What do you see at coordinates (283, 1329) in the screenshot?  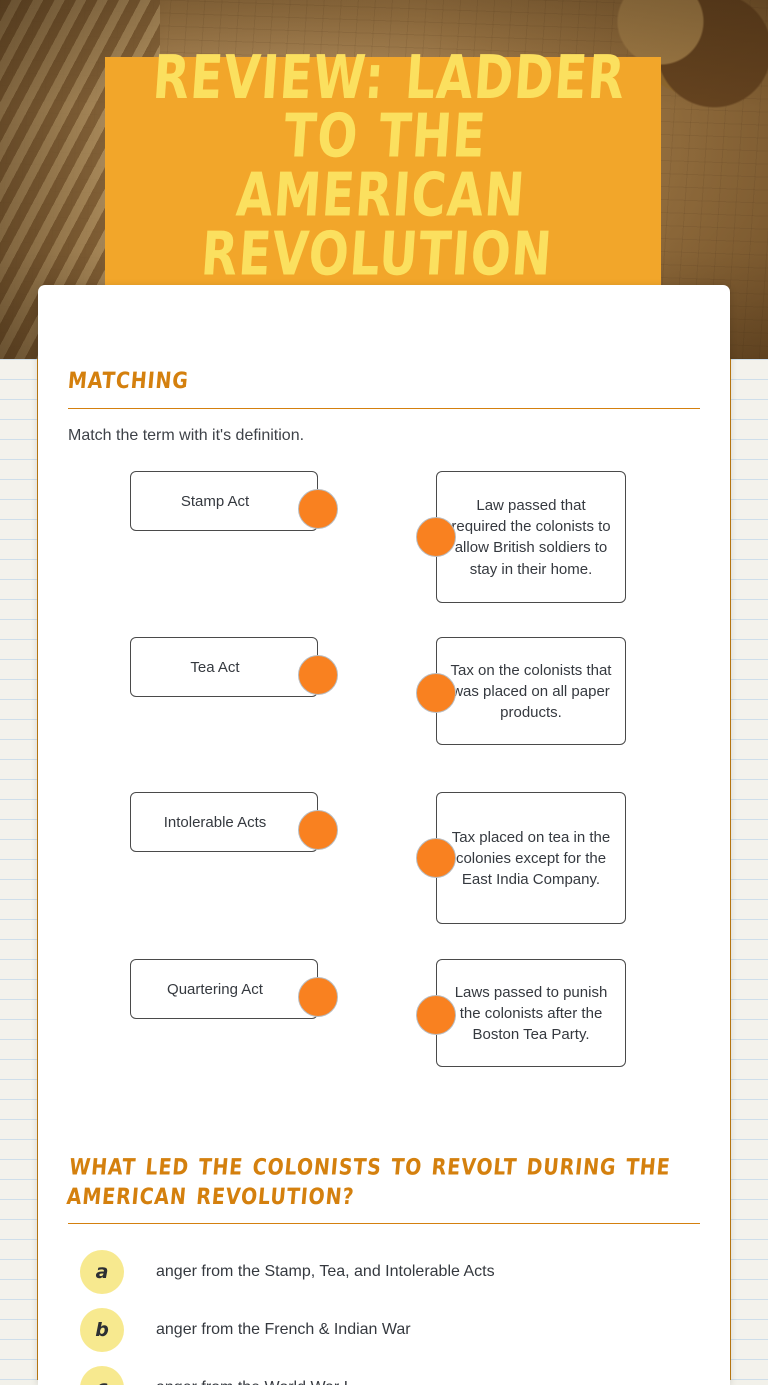 I see `choice-label: anger from the French & Indian War` at bounding box center [283, 1329].